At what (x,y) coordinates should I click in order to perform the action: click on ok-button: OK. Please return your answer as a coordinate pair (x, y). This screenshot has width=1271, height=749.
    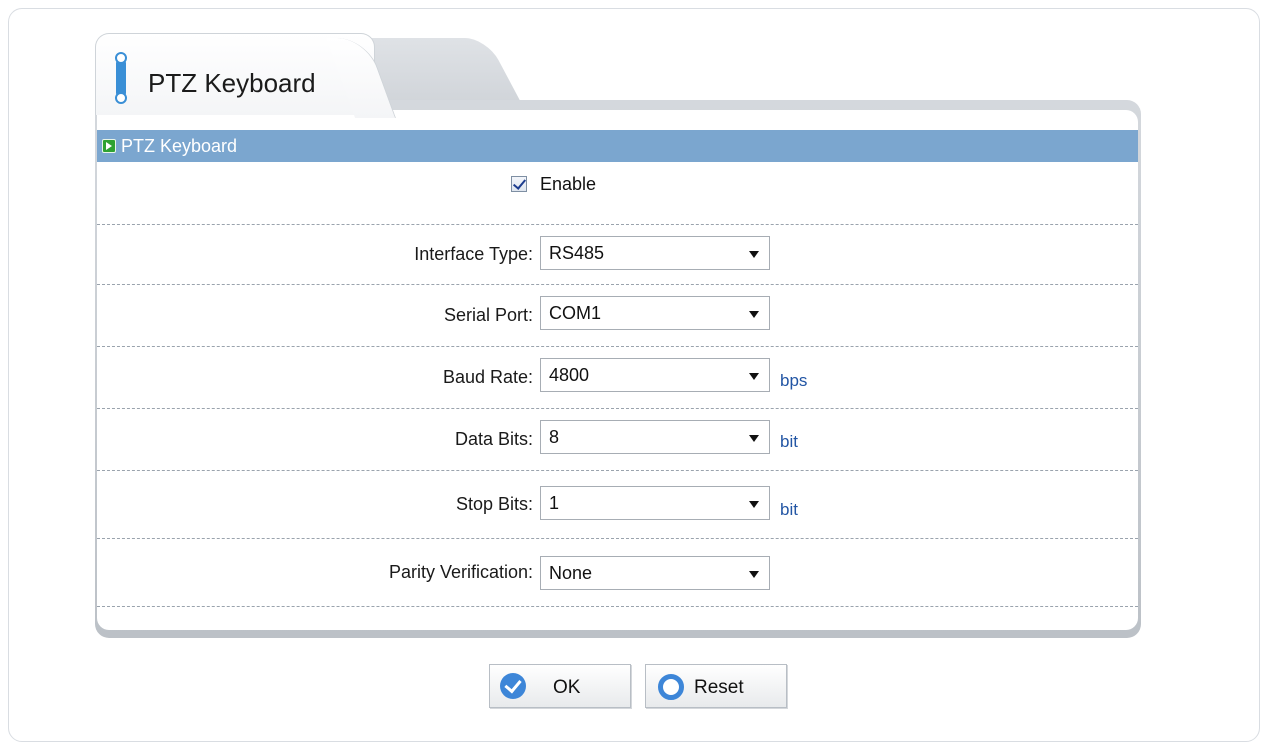
    Looking at the image, I should click on (560, 686).